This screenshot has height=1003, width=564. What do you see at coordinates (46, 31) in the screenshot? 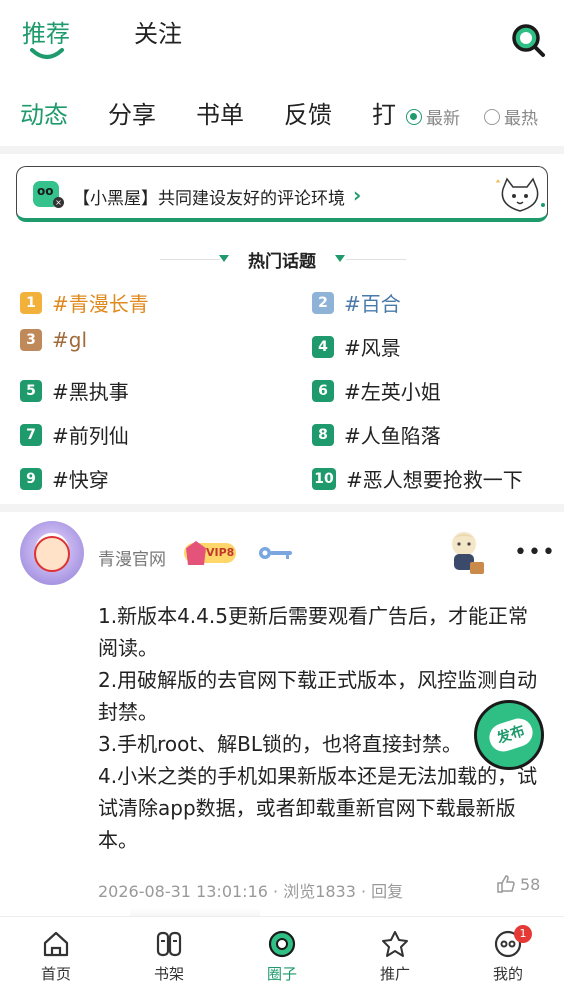
I see `tab-recommend: 推荐` at bounding box center [46, 31].